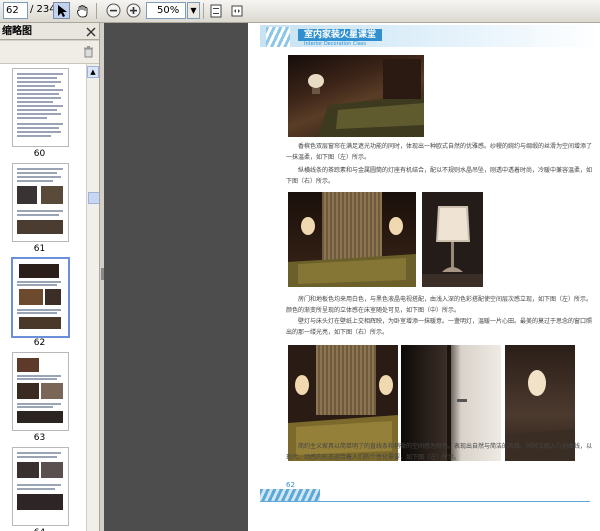 The height and width of the screenshot is (531, 600). What do you see at coordinates (290, 485) in the screenshot?
I see `page-number: 62` at bounding box center [290, 485].